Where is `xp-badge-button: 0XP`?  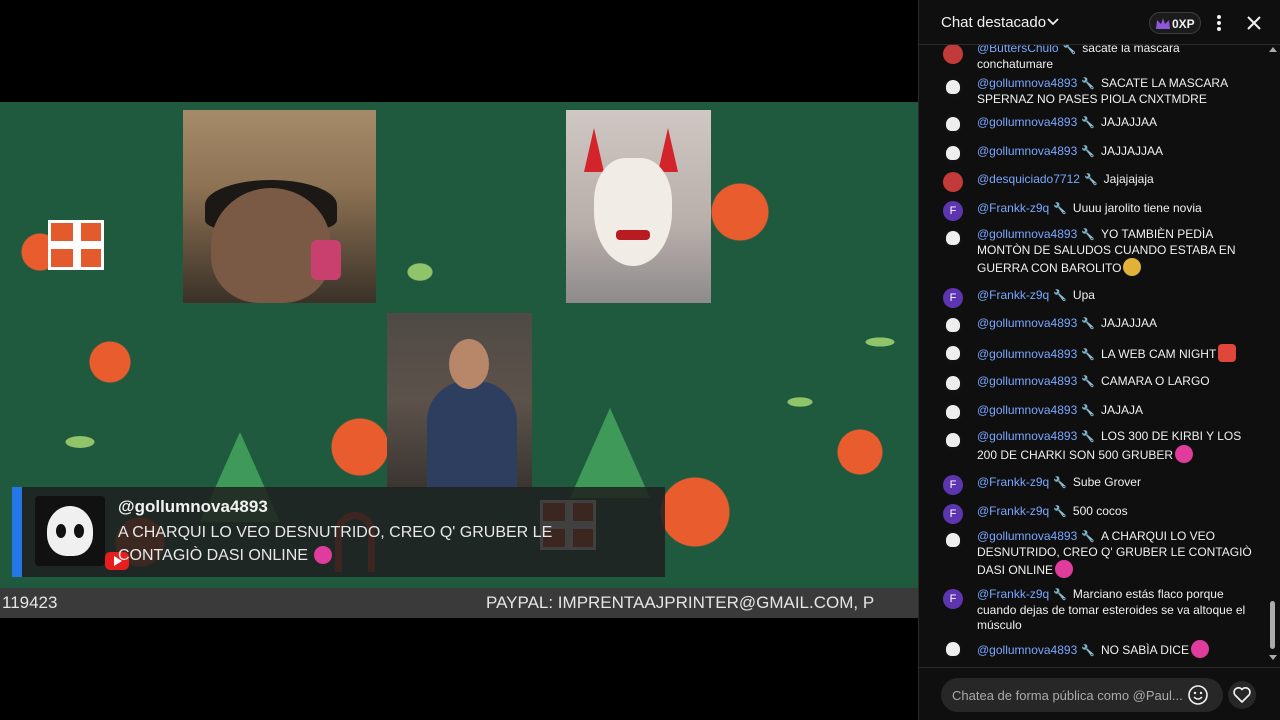
xp-badge-button: 0XP is located at coordinates (1175, 23).